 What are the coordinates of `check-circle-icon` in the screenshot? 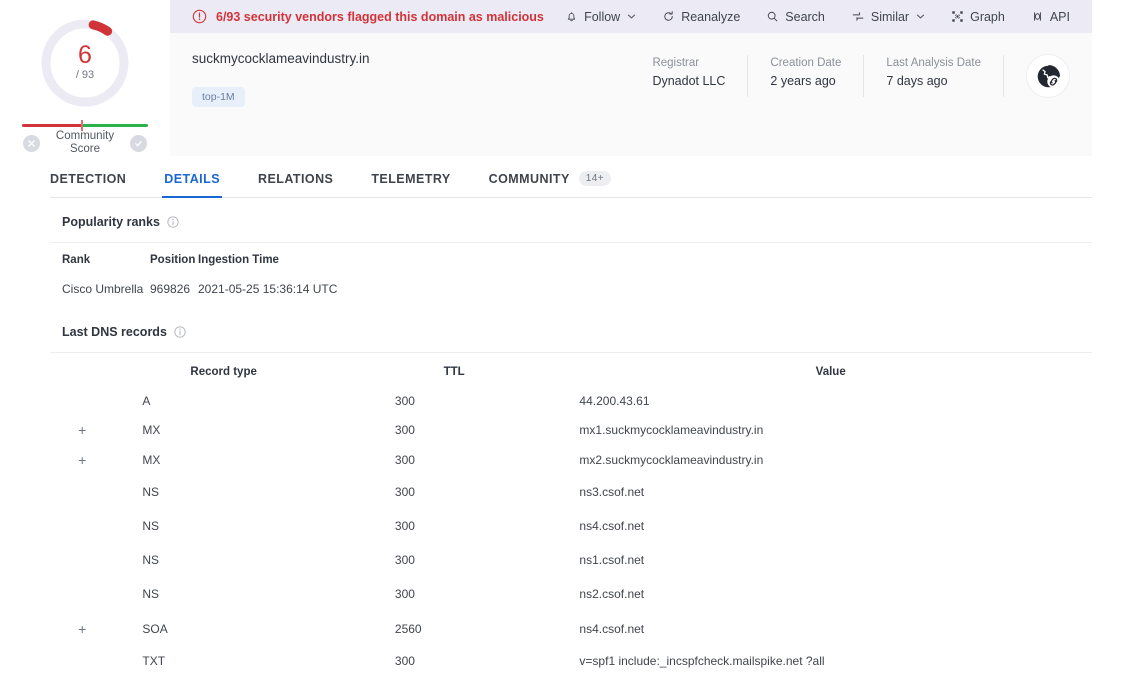 It's located at (138, 143).